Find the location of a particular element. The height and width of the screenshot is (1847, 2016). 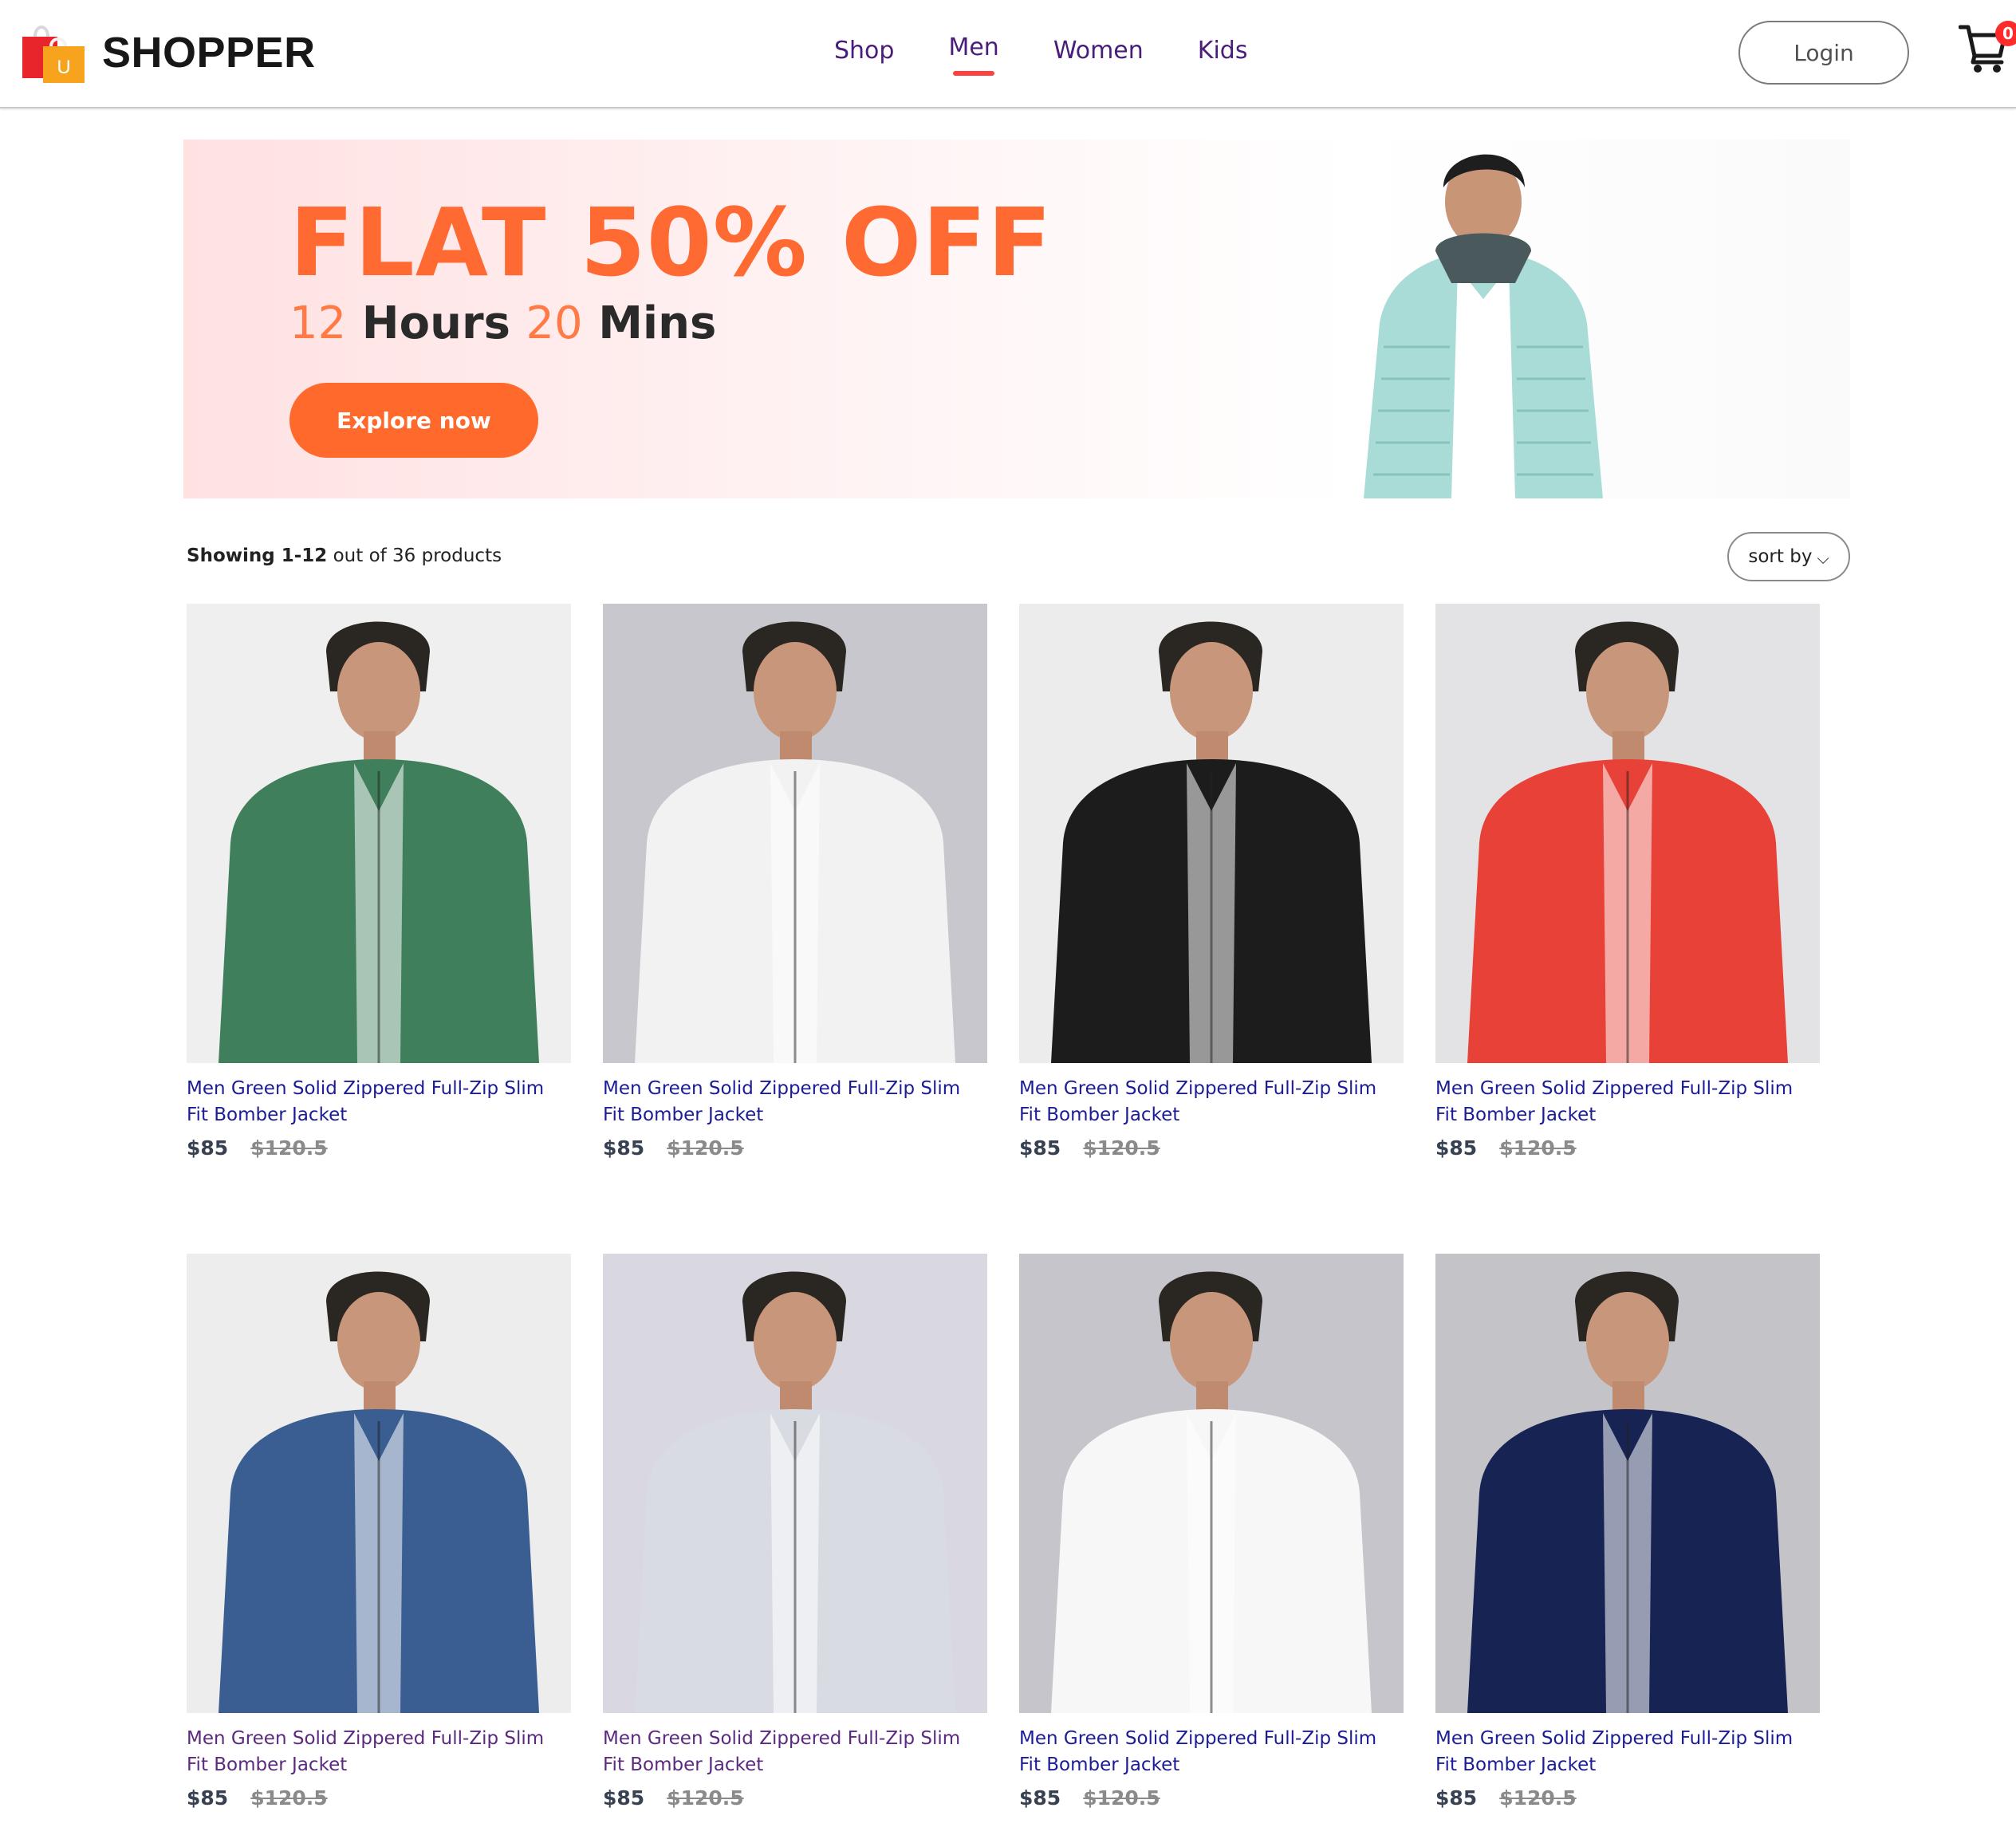

nav-item-kids: Kids is located at coordinates (1223, 51).